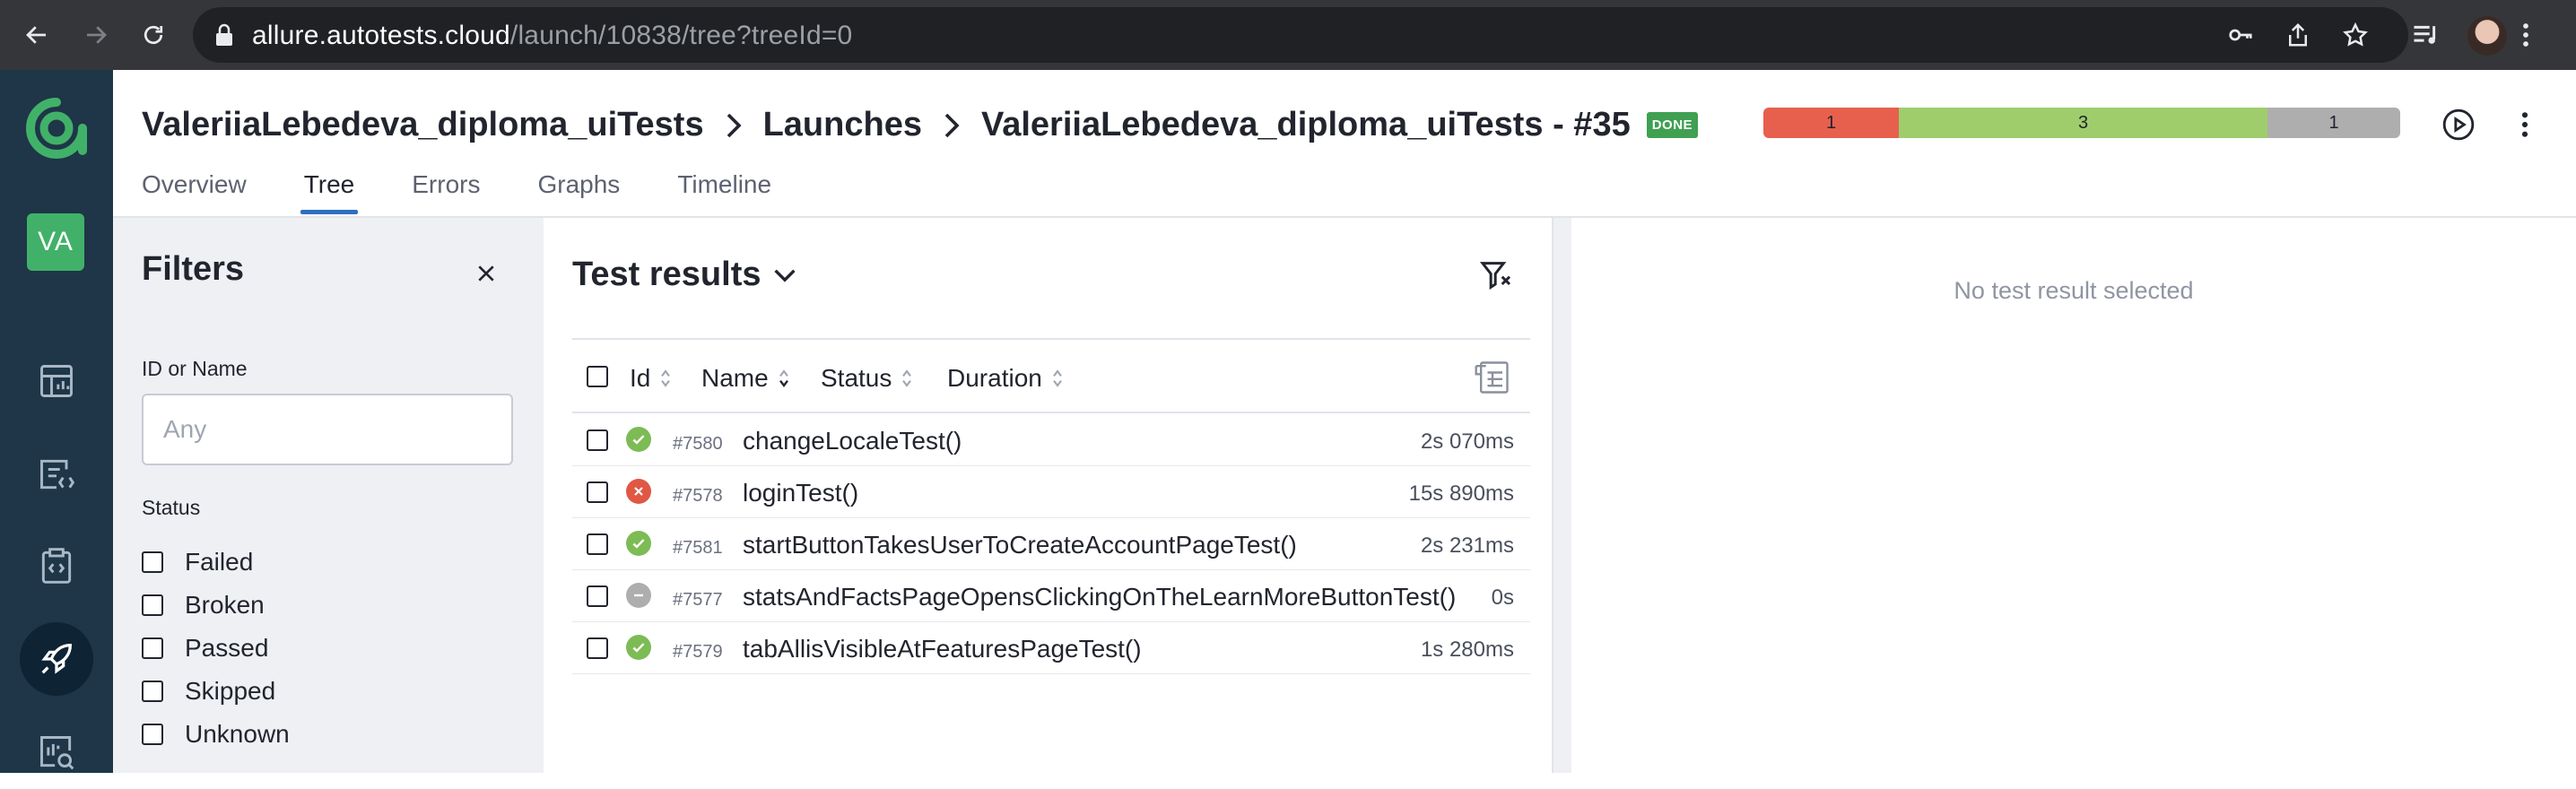 Image resolution: width=2576 pixels, height=789 pixels. What do you see at coordinates (194, 191) in the screenshot?
I see `tab-overview: Overview` at bounding box center [194, 191].